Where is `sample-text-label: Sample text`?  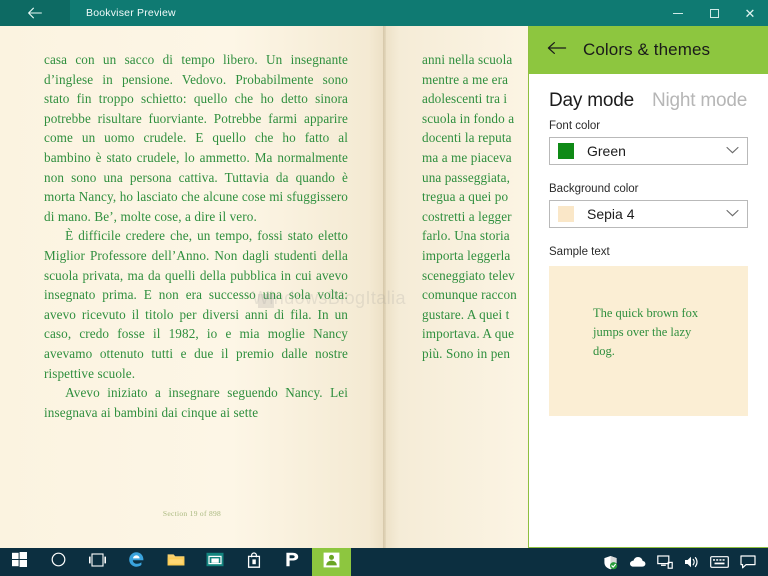 sample-text-label: Sample text is located at coordinates (579, 252).